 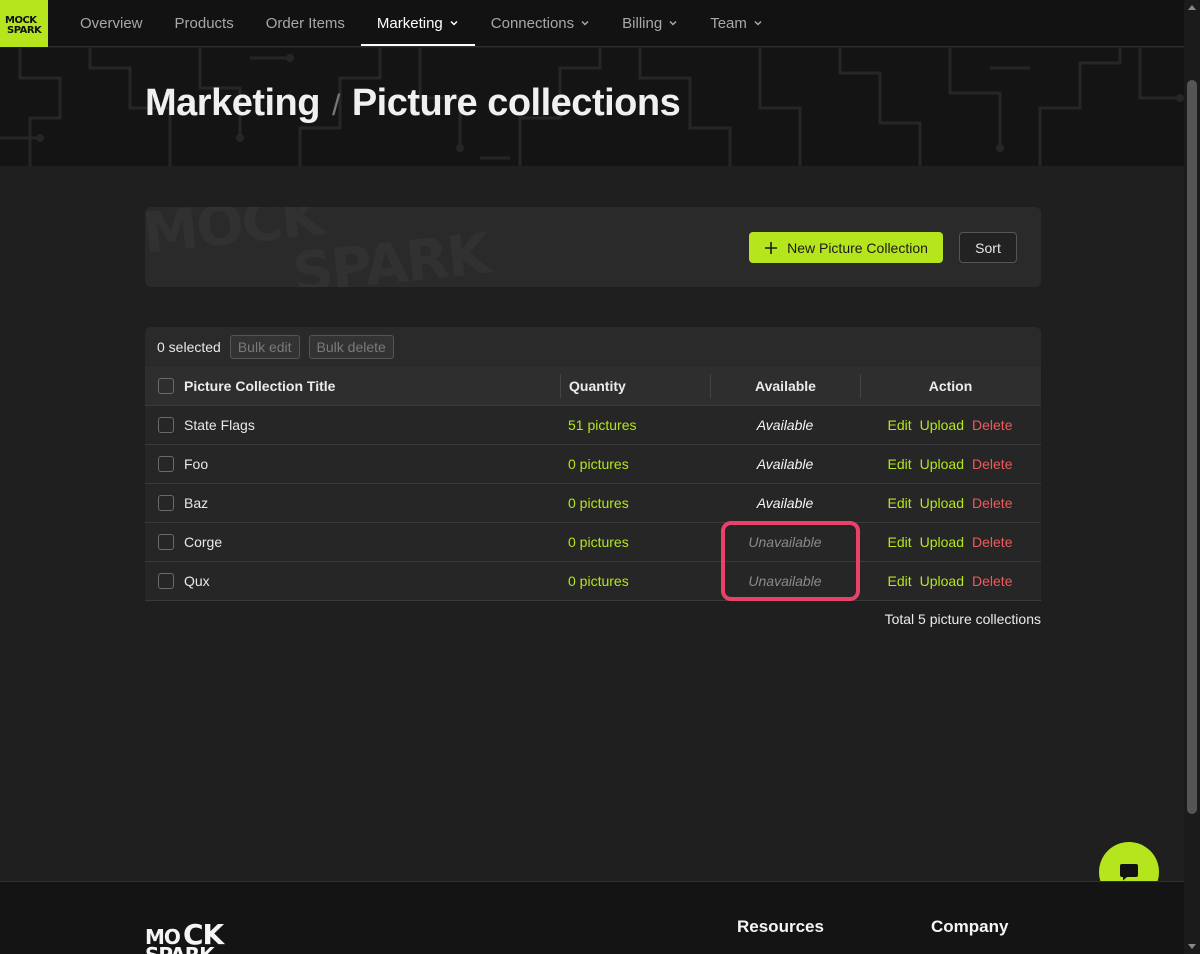 I want to click on nav-item-billing: Billing, so click(x=650, y=23).